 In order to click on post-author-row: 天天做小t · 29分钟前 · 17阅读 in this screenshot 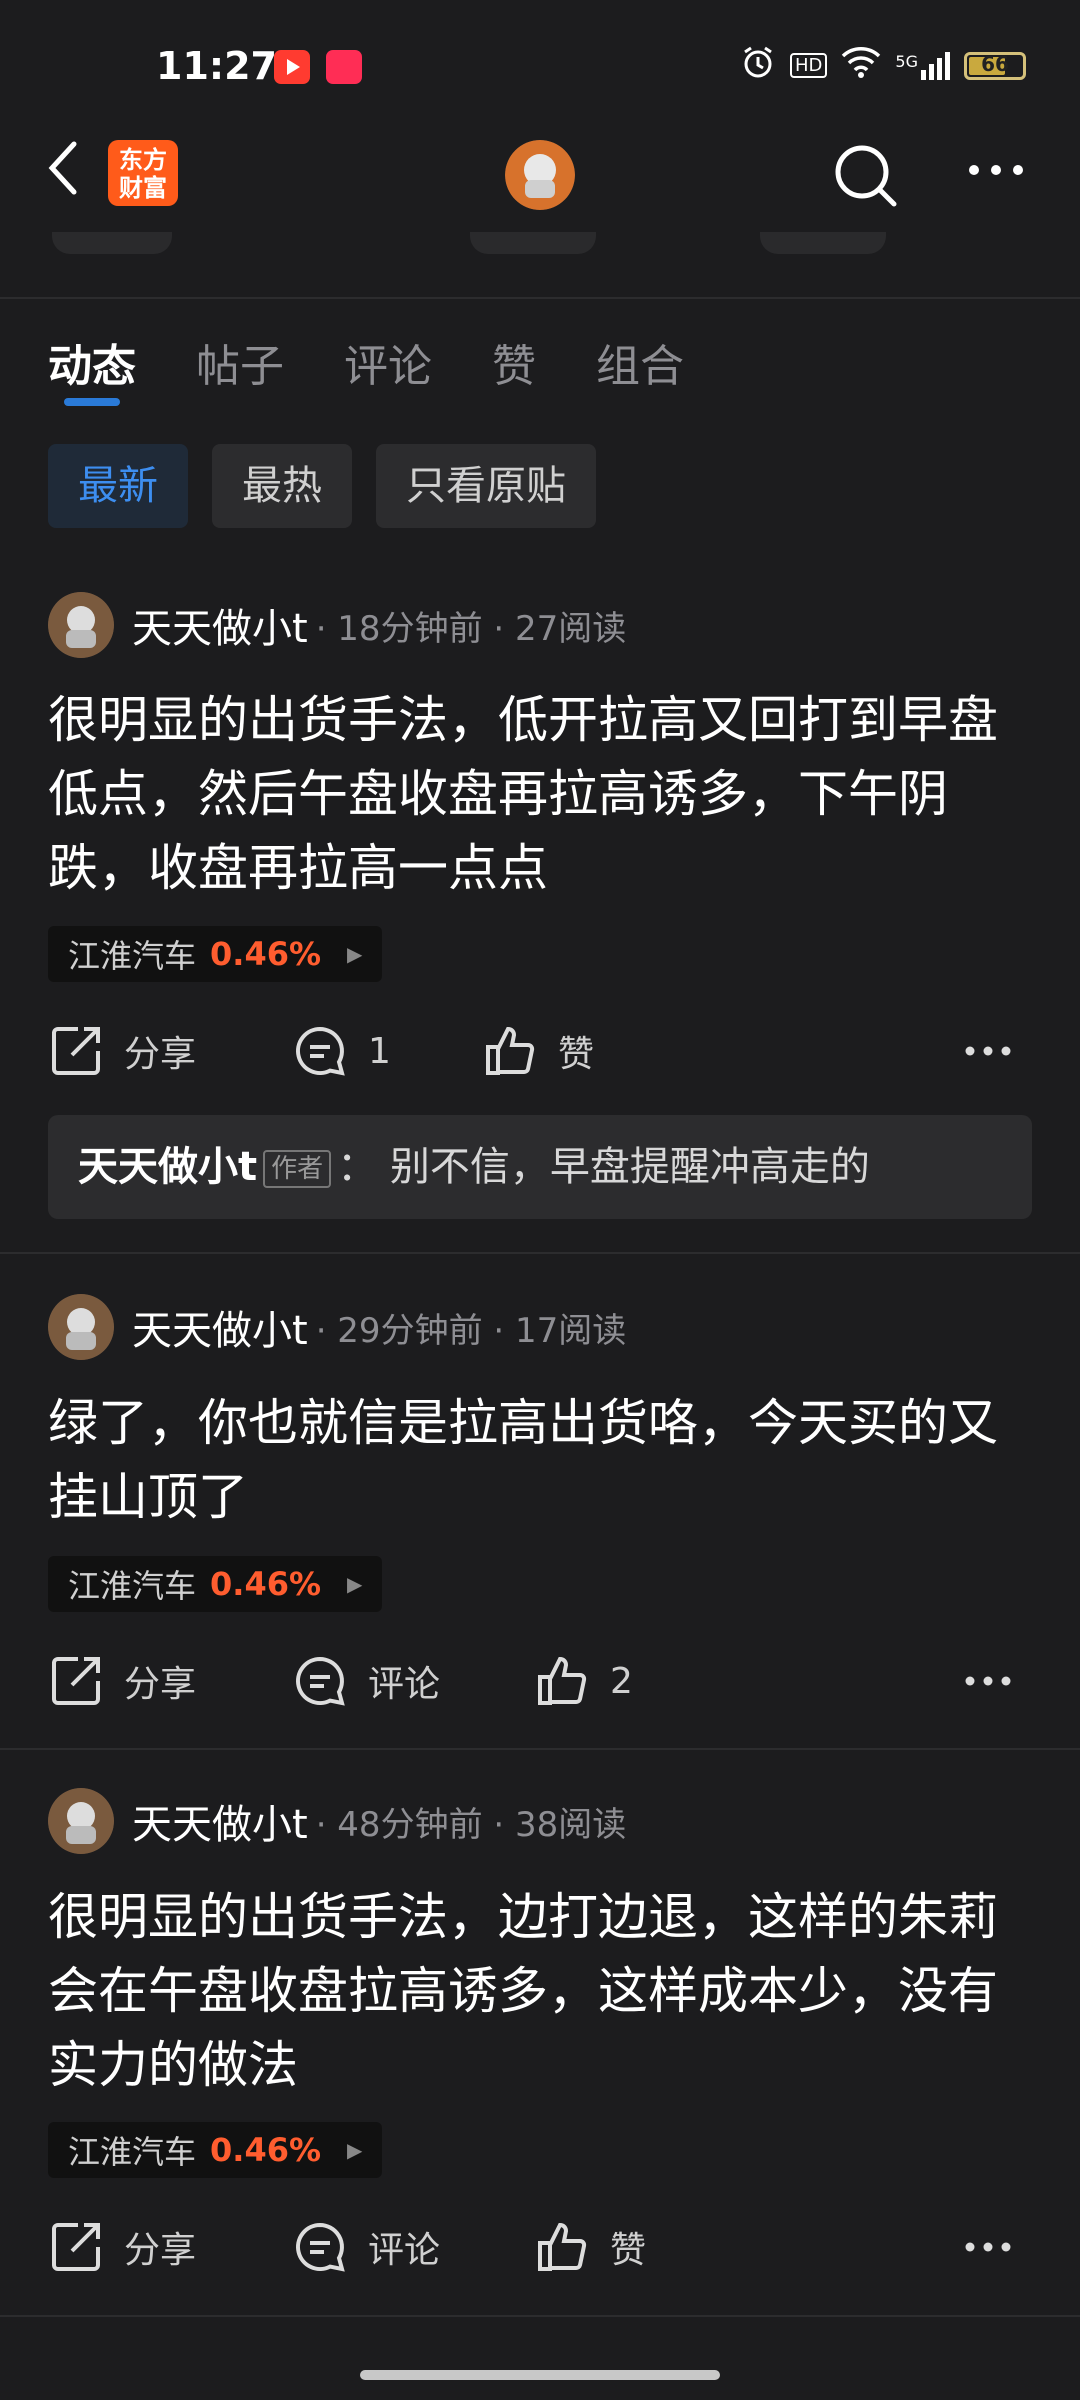, I will do `click(337, 1327)`.